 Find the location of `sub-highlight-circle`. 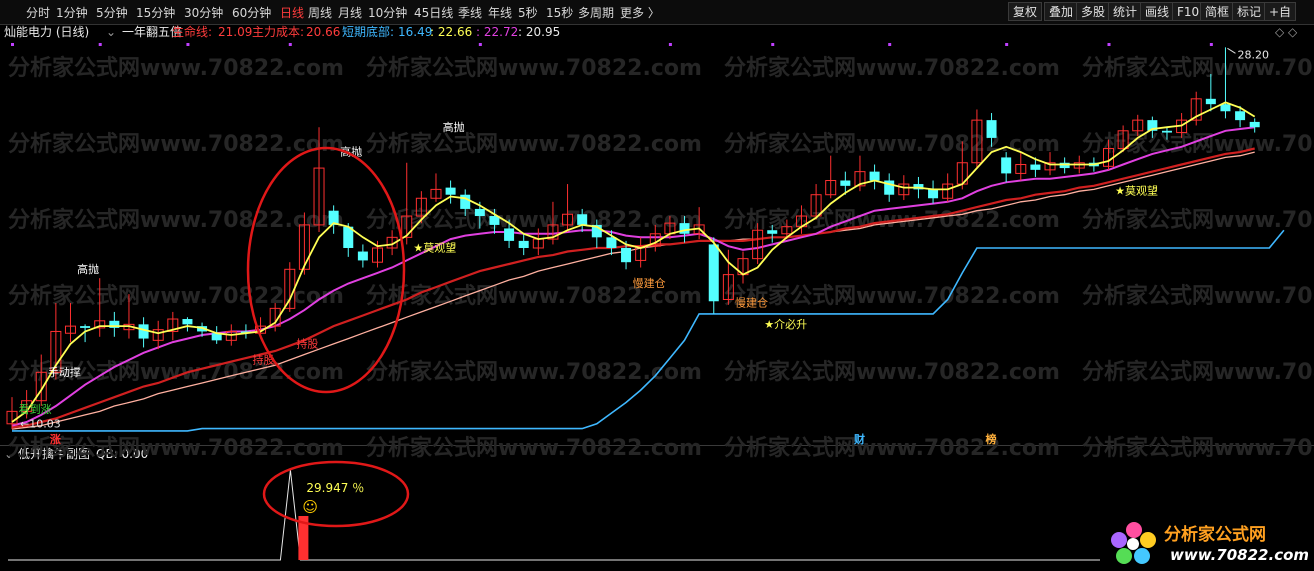

sub-highlight-circle is located at coordinates (336, 494).